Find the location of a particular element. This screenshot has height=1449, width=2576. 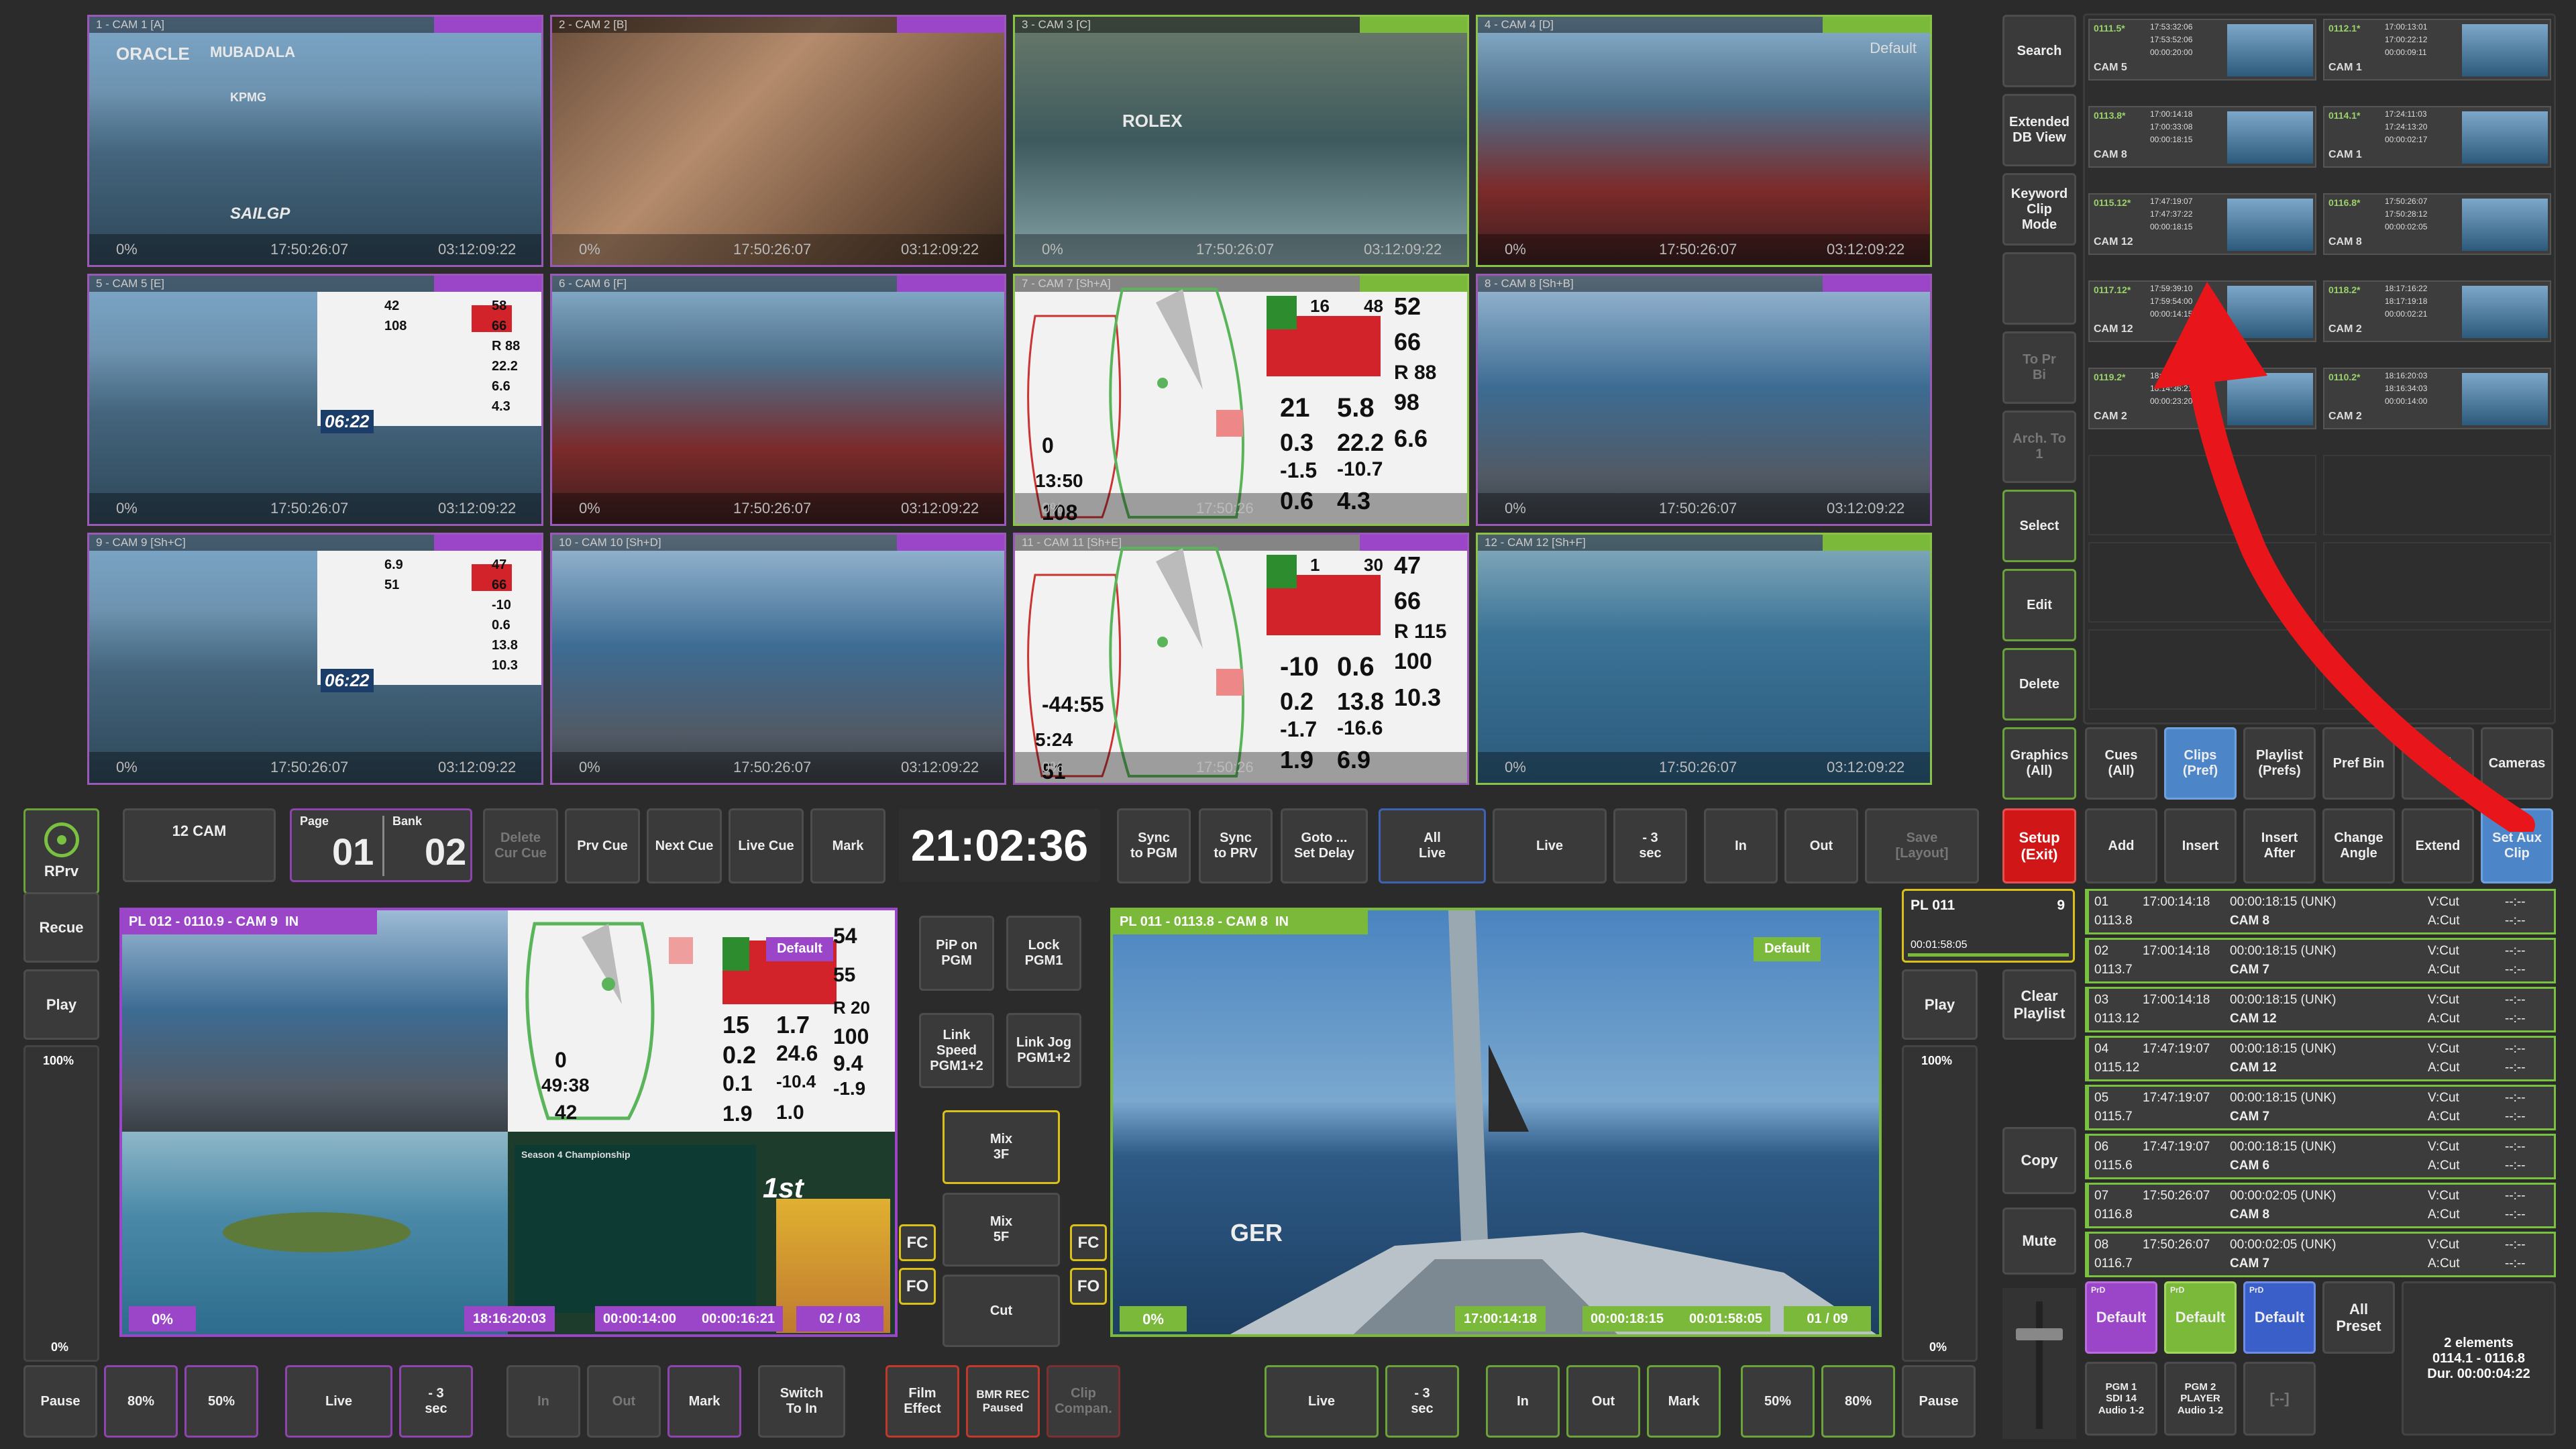

mute-button: Mute is located at coordinates (2039, 1241).